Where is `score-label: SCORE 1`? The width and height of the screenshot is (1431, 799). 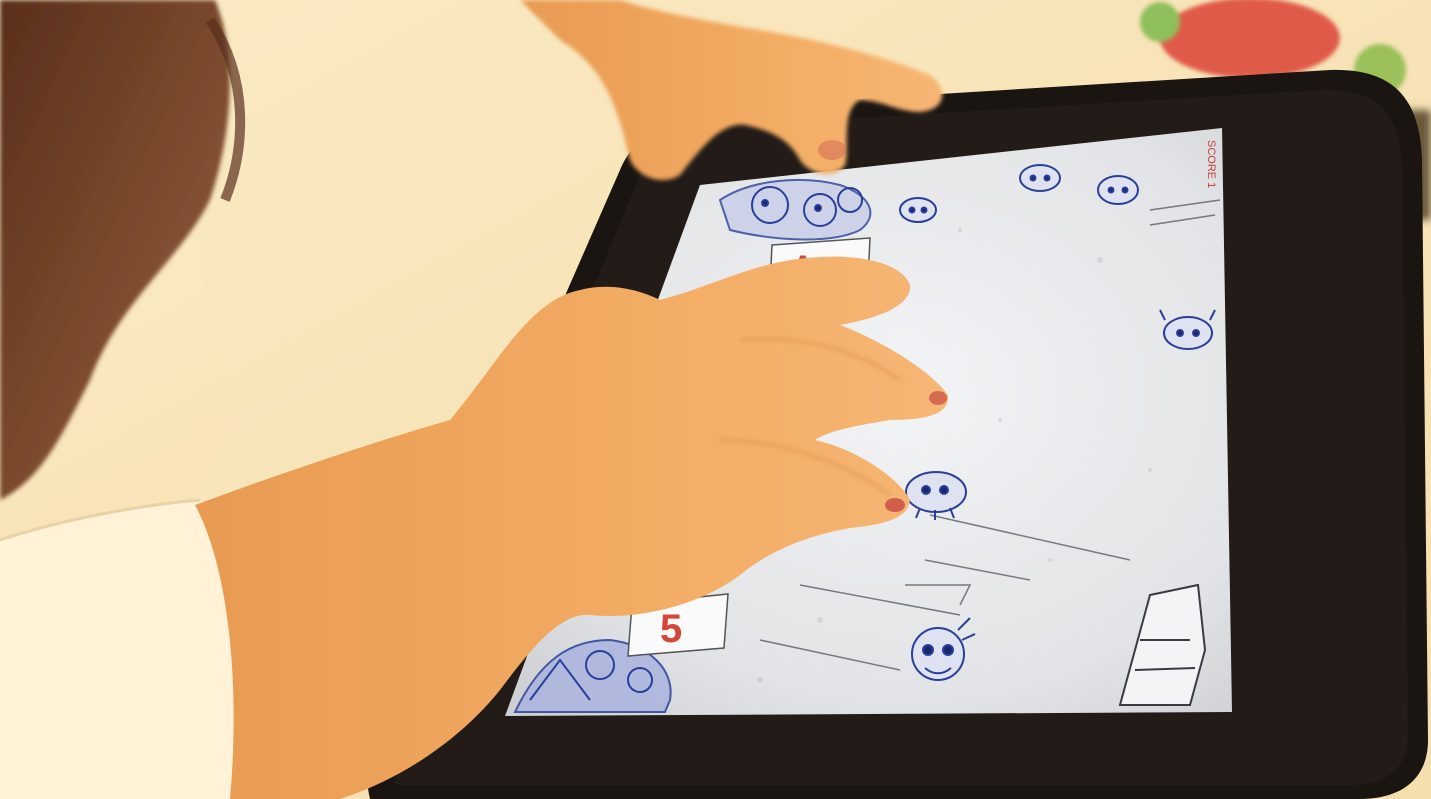
score-label: SCORE 1 is located at coordinates (1211, 164).